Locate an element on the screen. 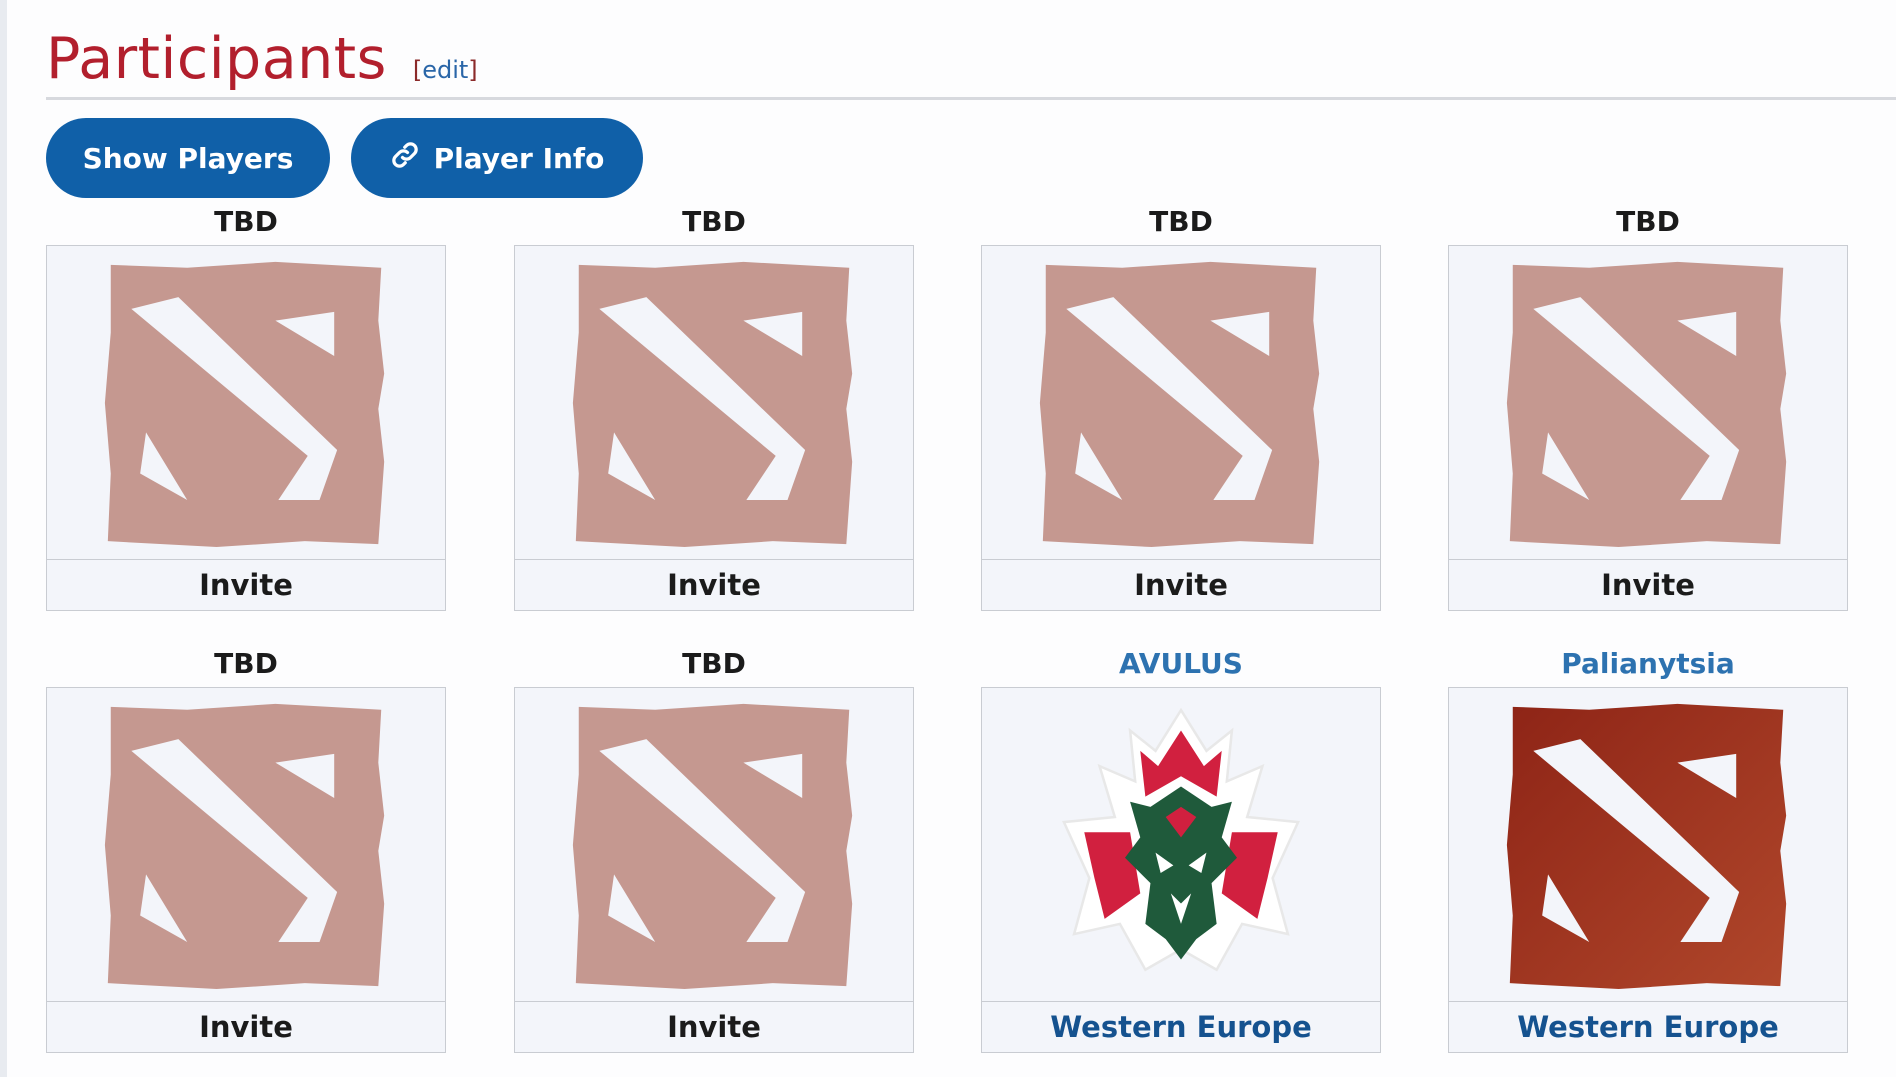 The height and width of the screenshot is (1077, 1896). edit-link: [edit] is located at coordinates (445, 70).